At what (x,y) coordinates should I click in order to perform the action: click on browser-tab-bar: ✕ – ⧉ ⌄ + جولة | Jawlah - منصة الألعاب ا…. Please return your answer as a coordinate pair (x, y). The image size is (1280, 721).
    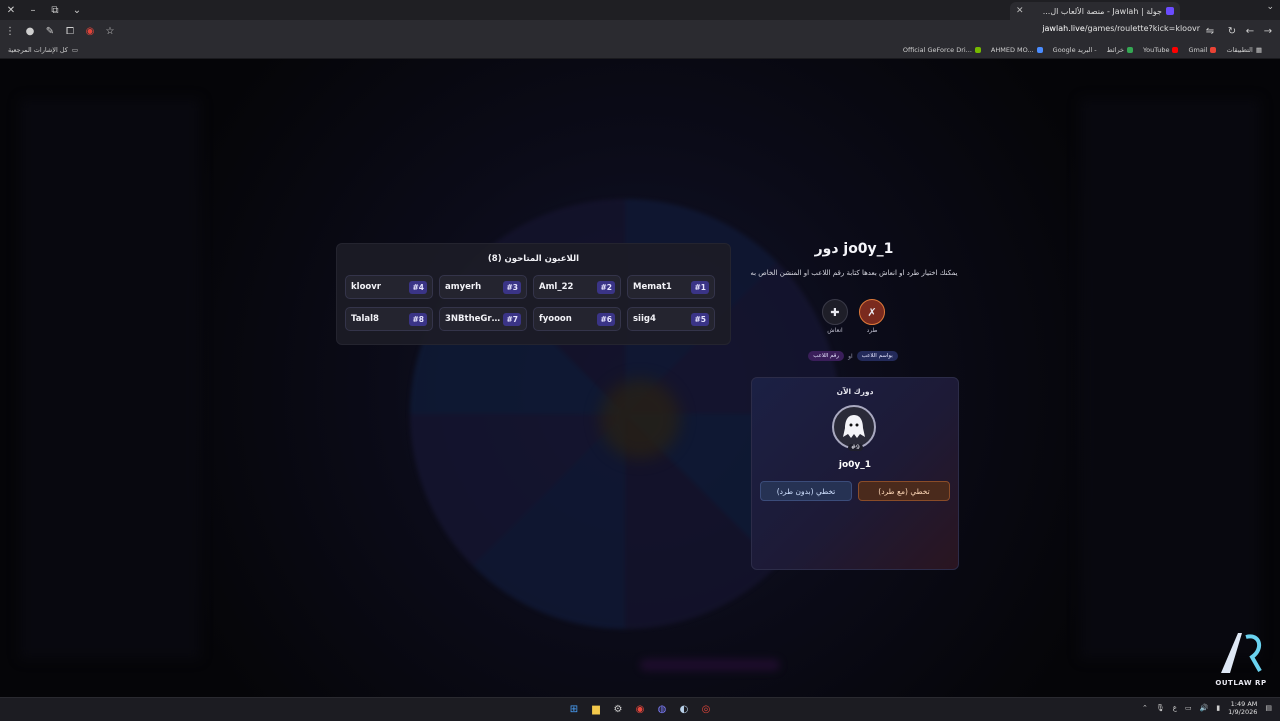
    Looking at the image, I should click on (640, 10).